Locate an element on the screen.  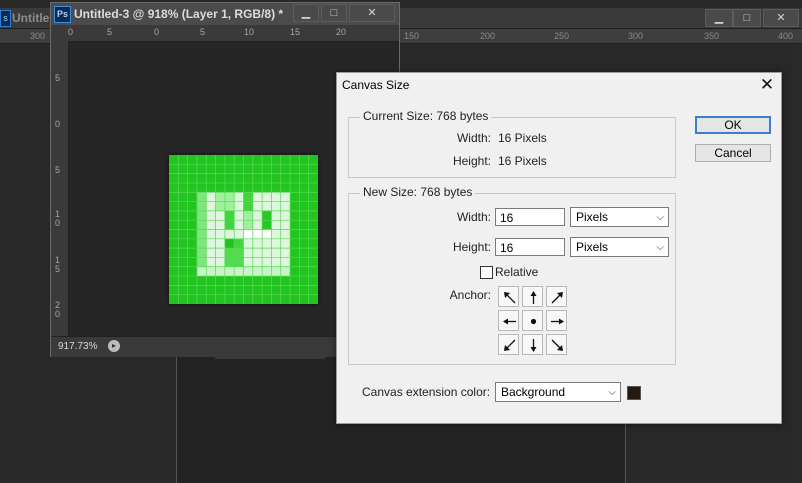
width-unit-value: Pixels is located at coordinates (592, 217).